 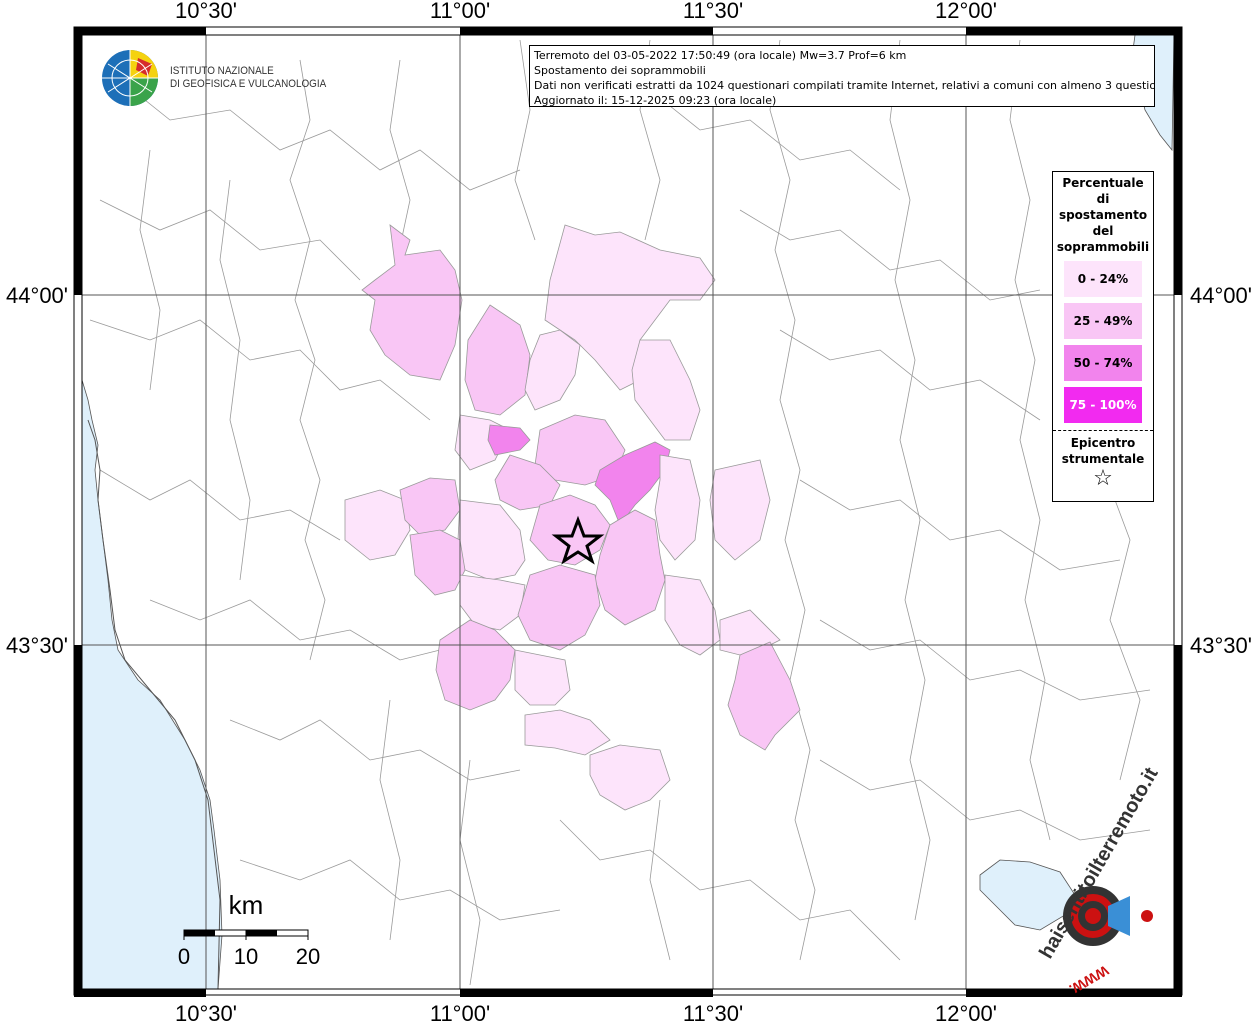 What do you see at coordinates (713, 11) in the screenshot?
I see `top-label-3: 11°30'` at bounding box center [713, 11].